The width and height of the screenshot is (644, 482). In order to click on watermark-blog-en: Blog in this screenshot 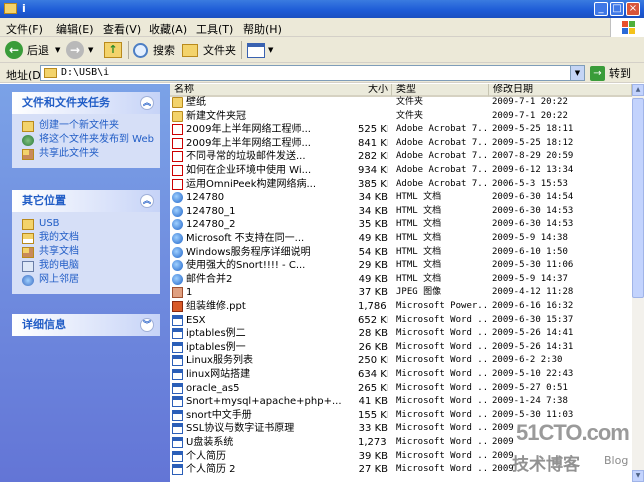, I will do `click(616, 460)`.